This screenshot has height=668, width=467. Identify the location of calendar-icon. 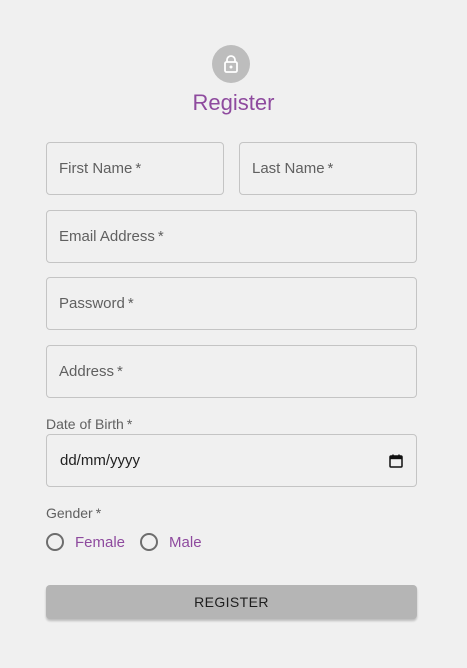
(396, 461).